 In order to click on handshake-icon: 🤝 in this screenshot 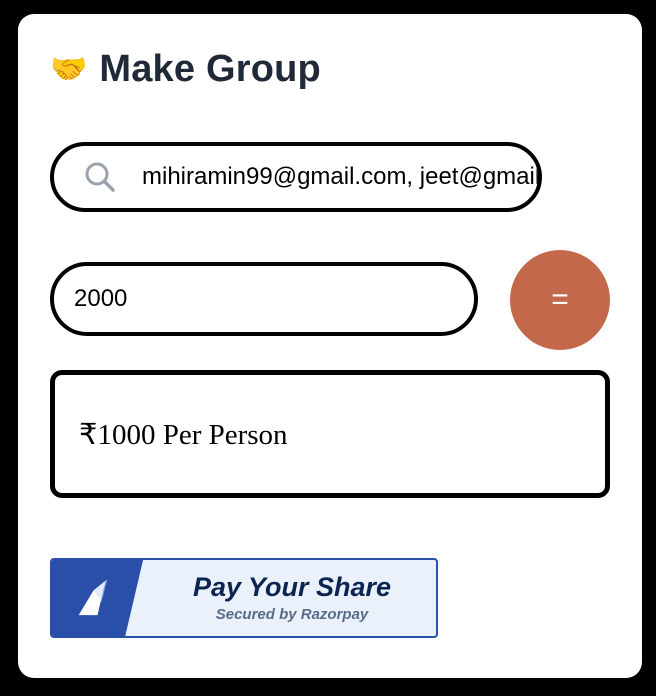, I will do `click(69, 69)`.